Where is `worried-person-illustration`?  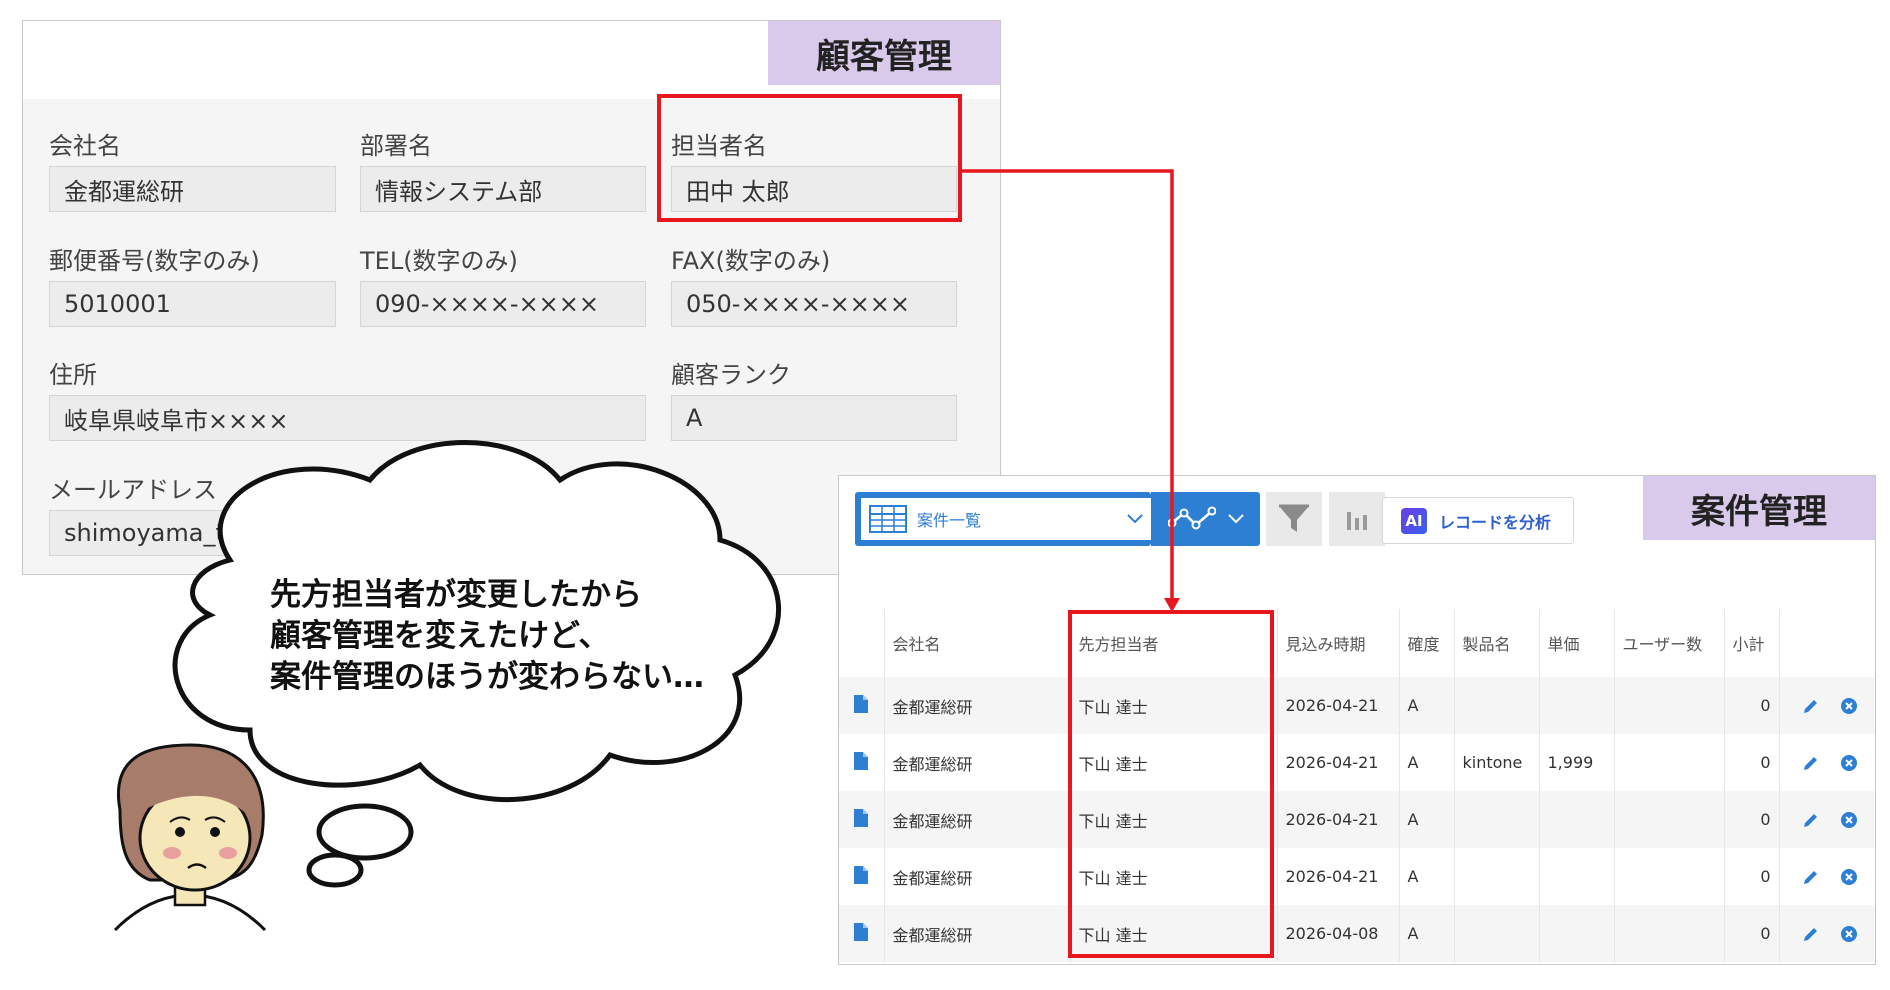 worried-person-illustration is located at coordinates (190, 837).